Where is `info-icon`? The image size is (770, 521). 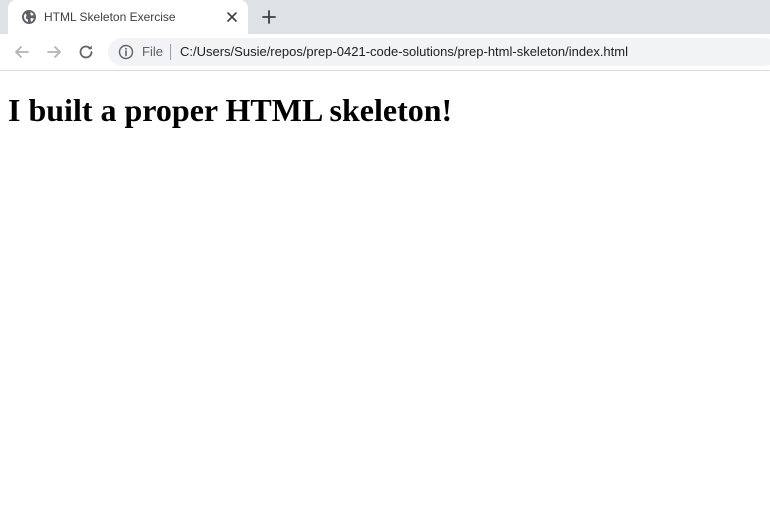 info-icon is located at coordinates (126, 52).